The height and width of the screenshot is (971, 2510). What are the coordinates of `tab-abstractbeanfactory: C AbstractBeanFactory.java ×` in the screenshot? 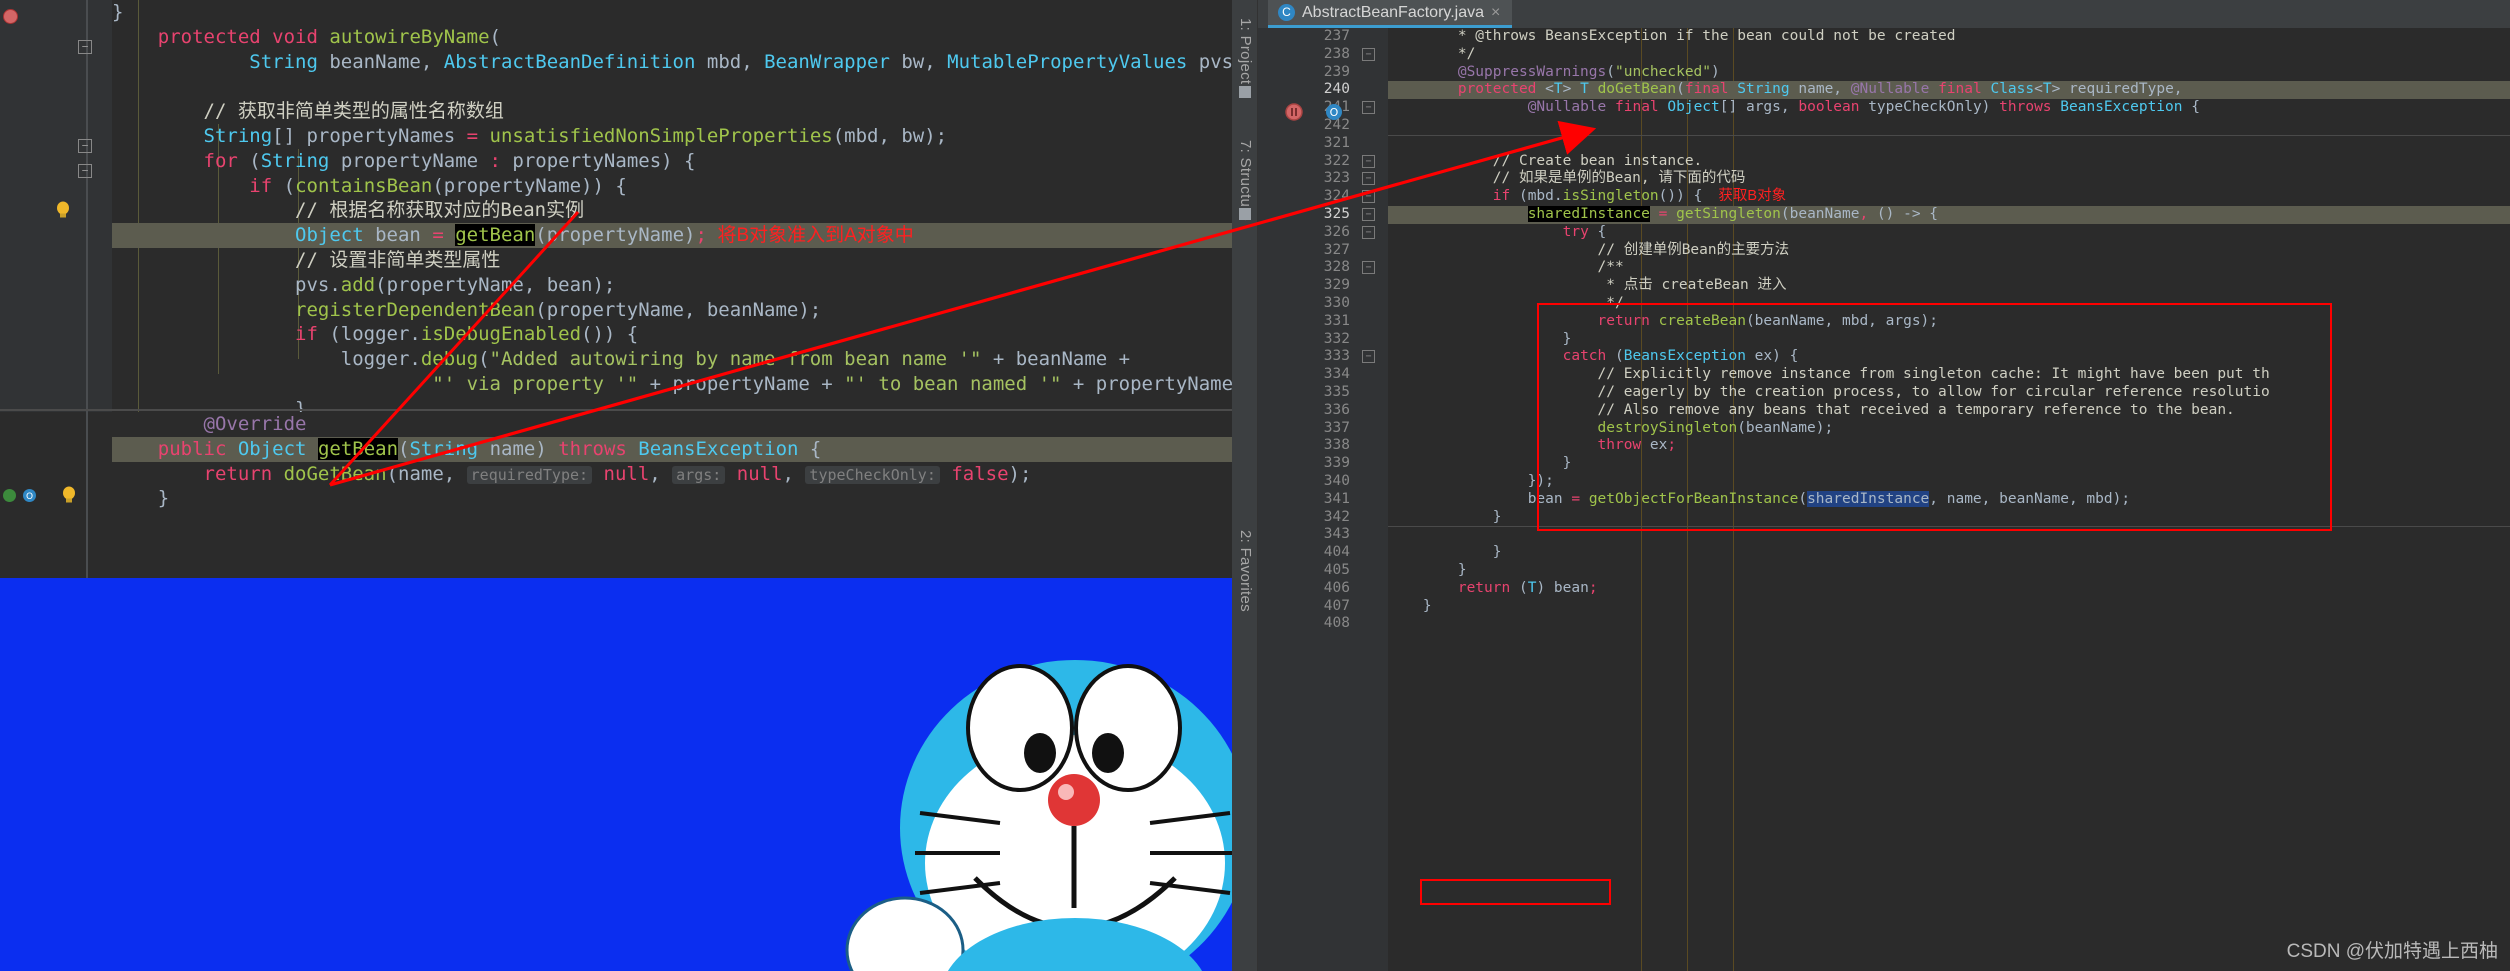 It's located at (1390, 14).